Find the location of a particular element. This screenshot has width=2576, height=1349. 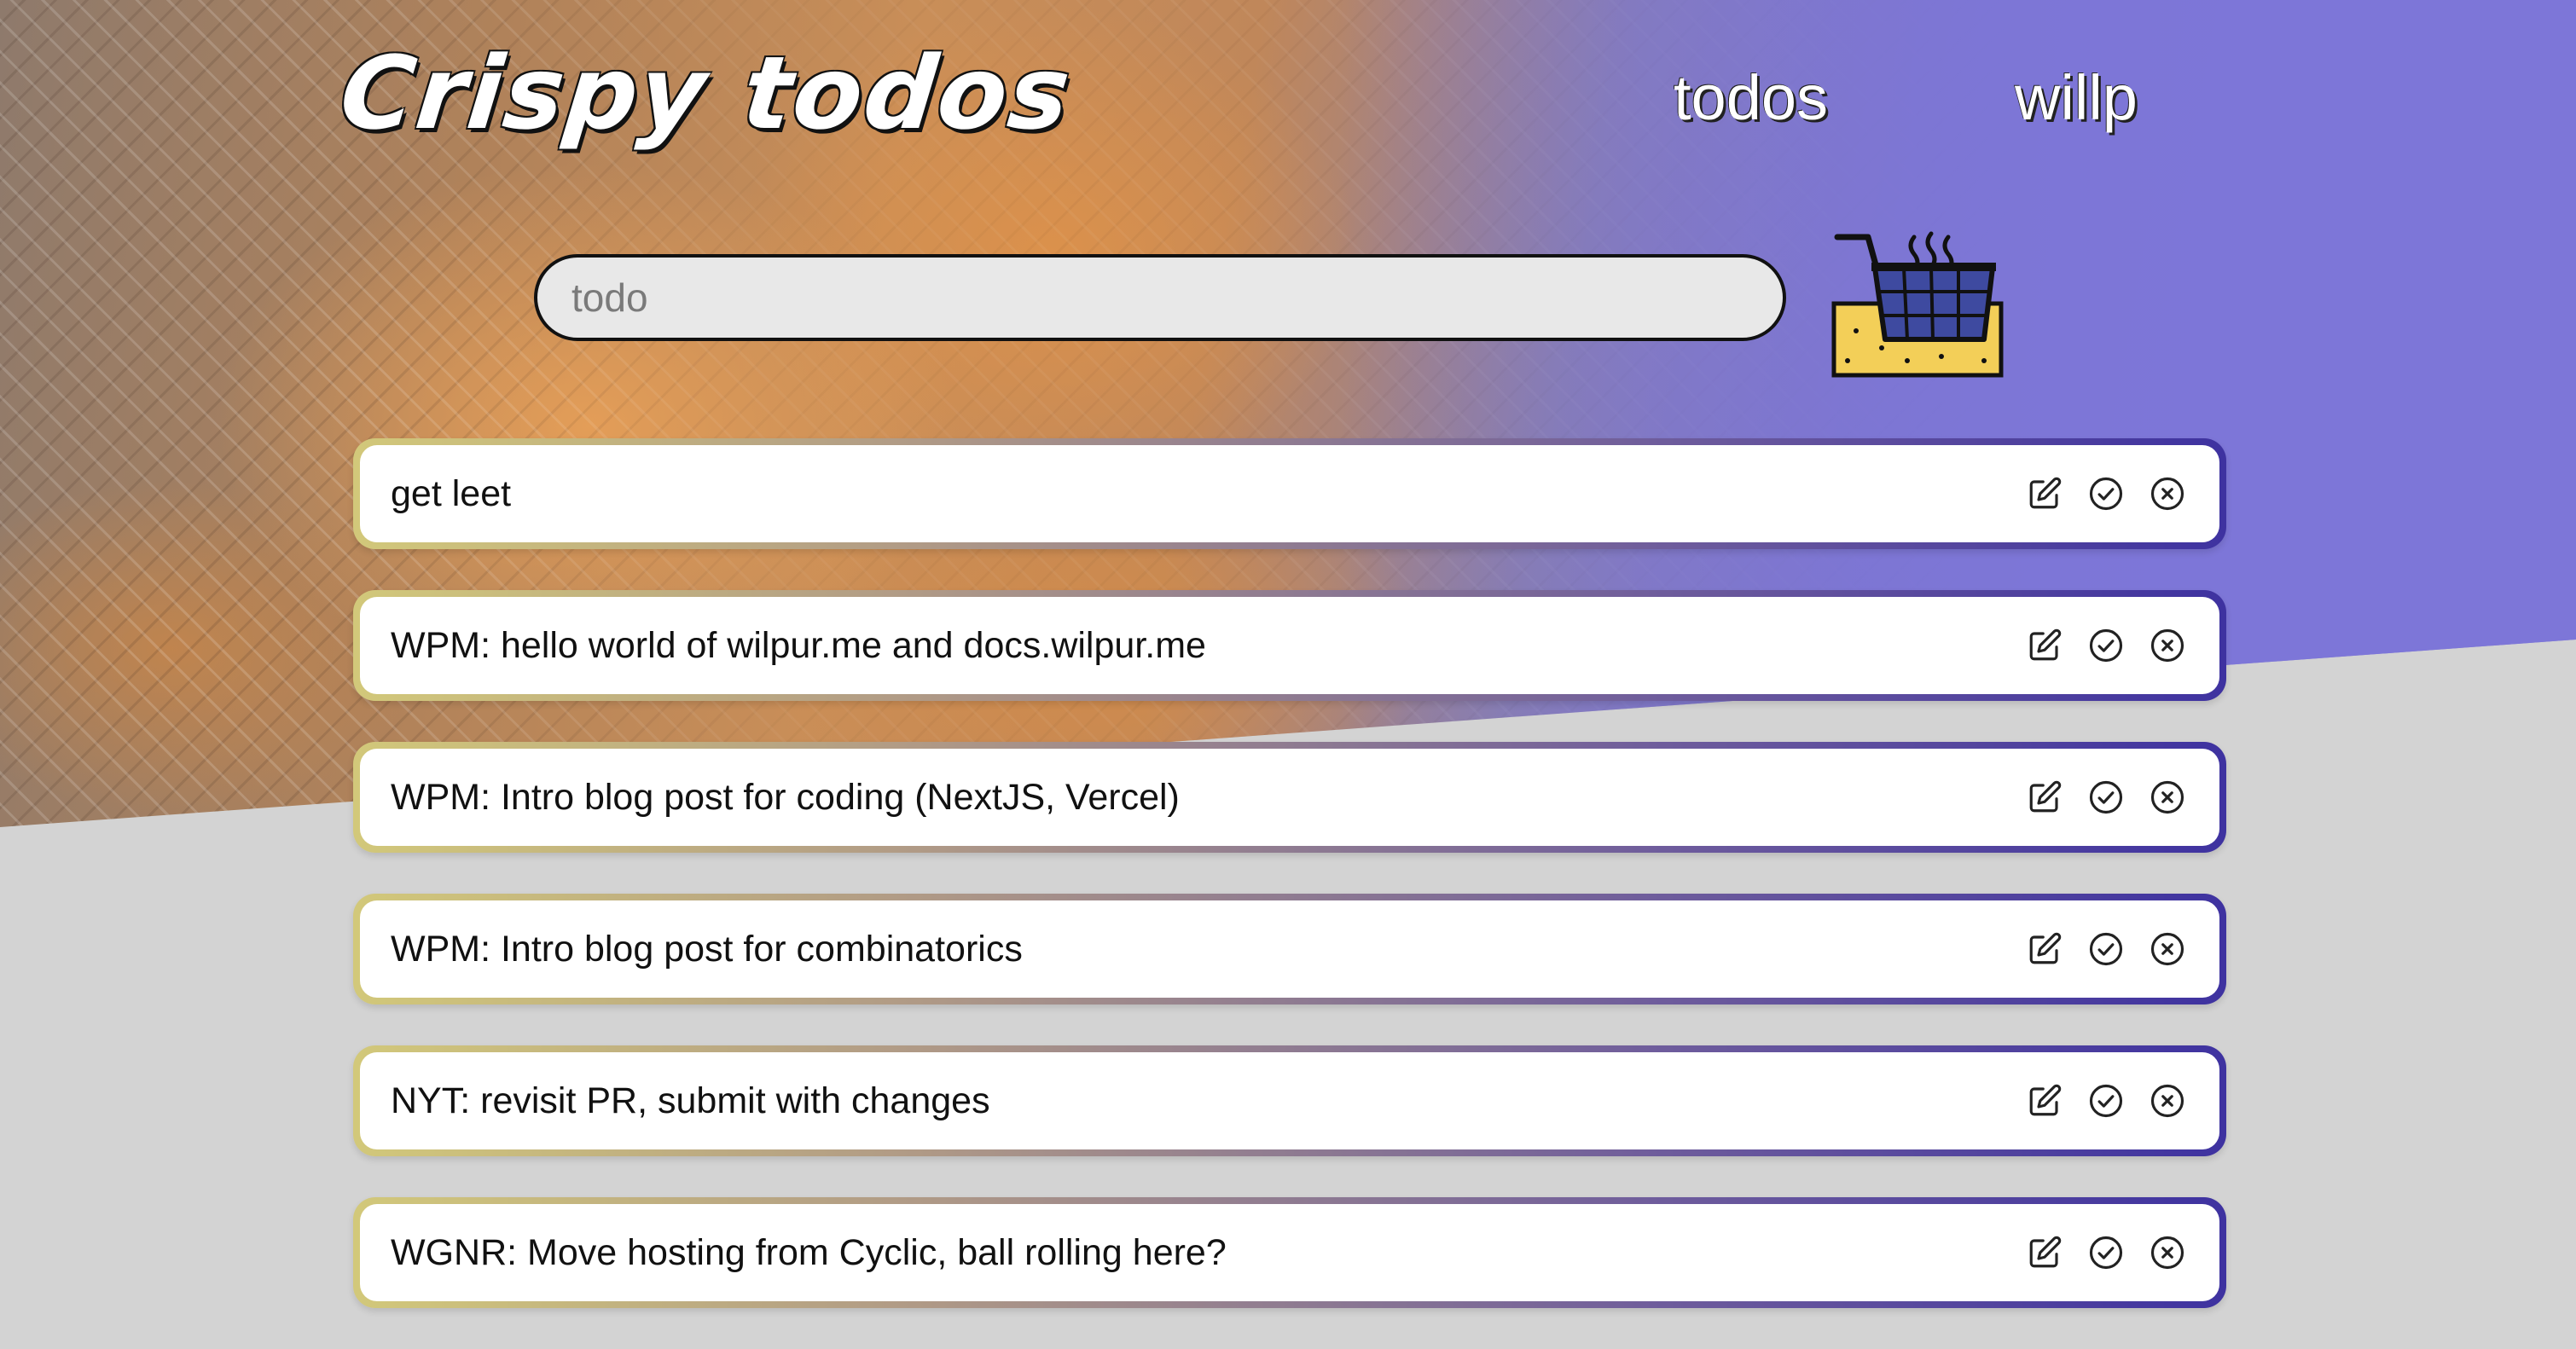

todo-text: WPM: Intro blog post for combinatorics is located at coordinates (707, 949).